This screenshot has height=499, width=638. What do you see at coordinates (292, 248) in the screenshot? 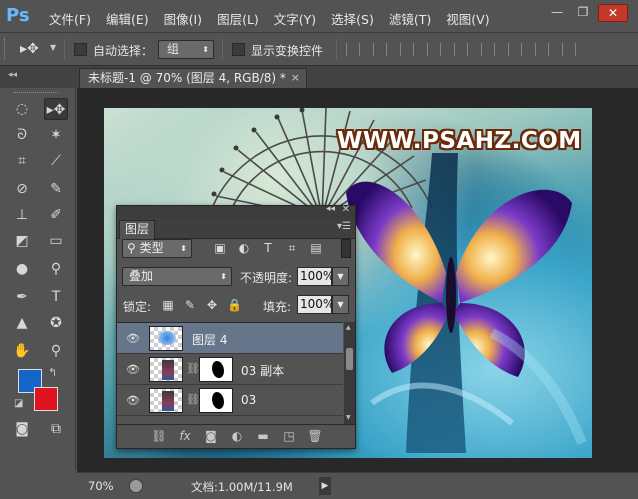
I see `shape-filter-icon: ⌗` at bounding box center [292, 248].